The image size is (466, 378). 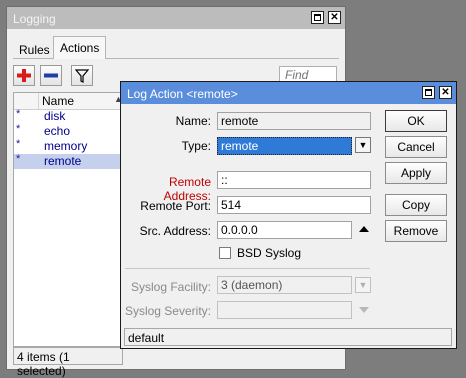 I want to click on syslog-severity-label: Syslog Severity:, so click(x=167, y=311).